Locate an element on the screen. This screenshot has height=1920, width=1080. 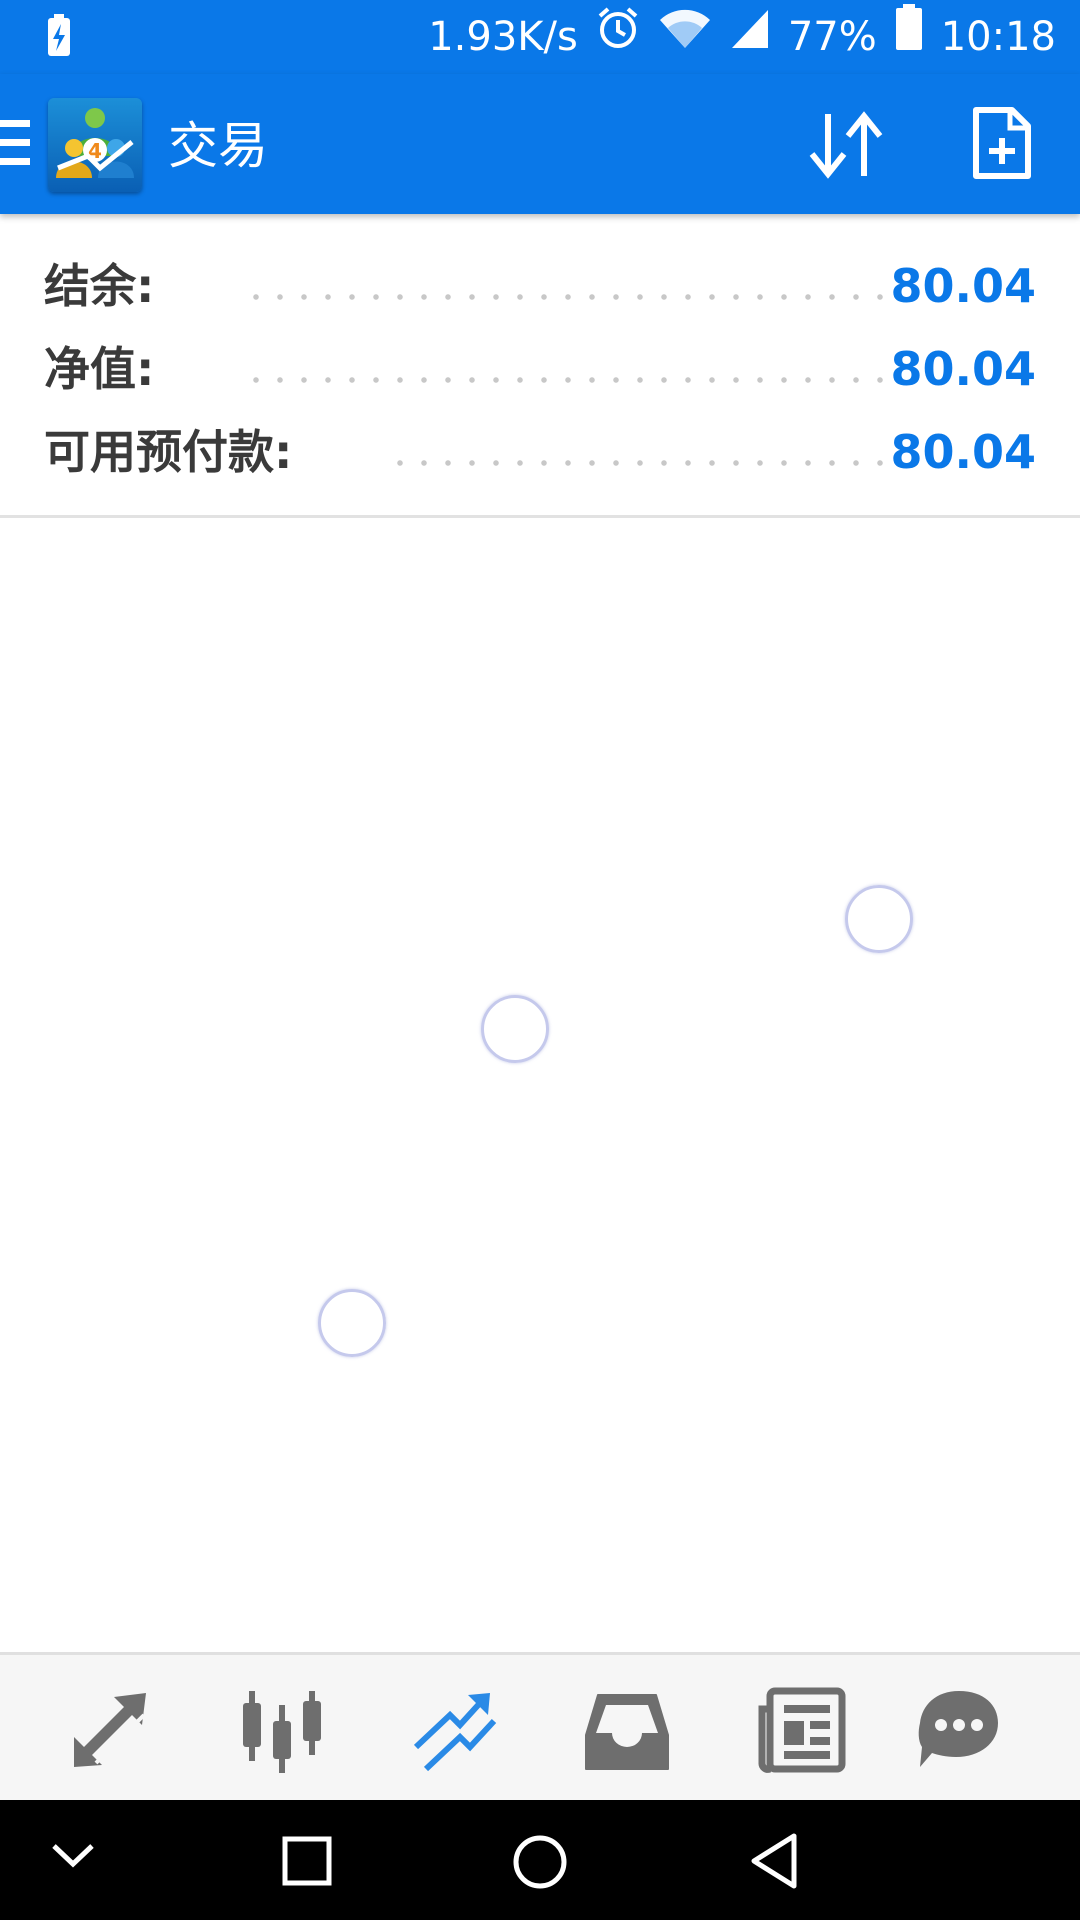
balance-row: 结余: 80.04 is located at coordinates (540, 286).